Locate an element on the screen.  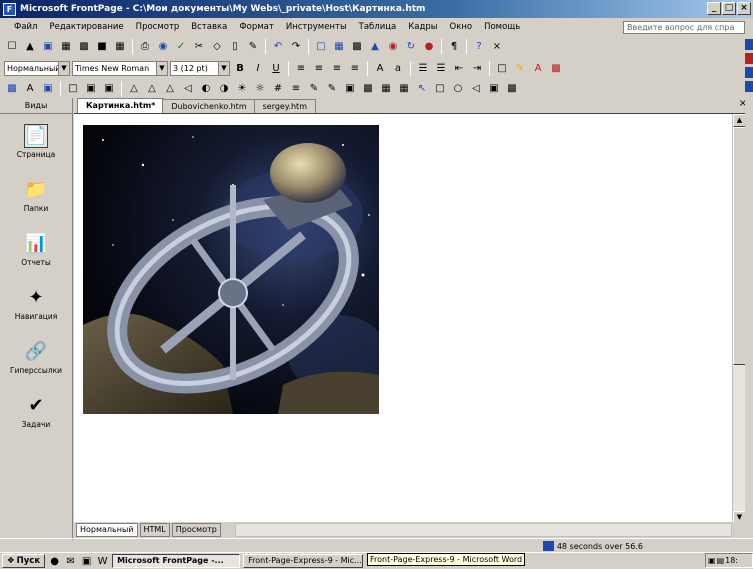
highlight-icon: ✎ is located at coordinates (520, 68).